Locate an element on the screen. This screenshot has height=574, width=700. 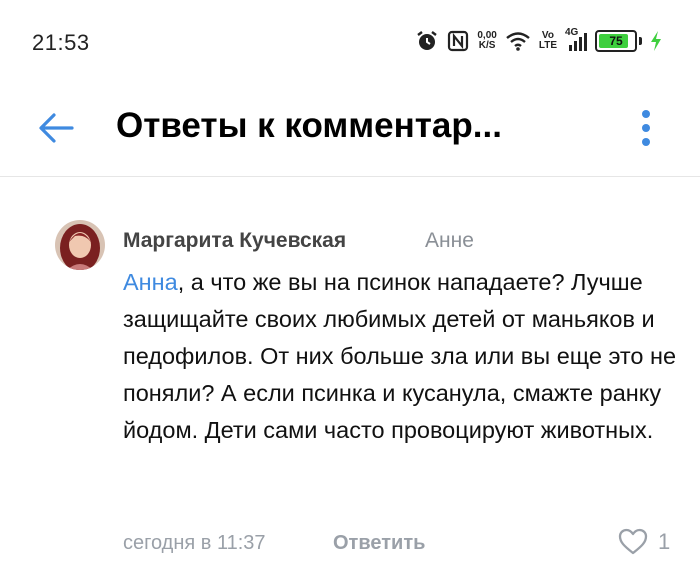
network-type: 4G is located at coordinates (572, 32).